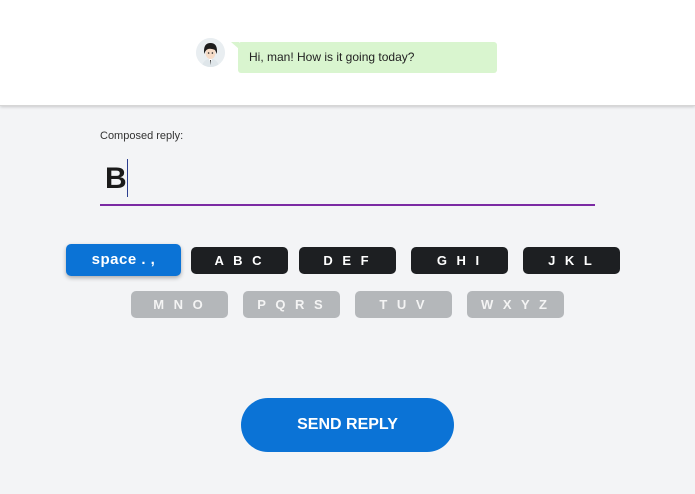 The width and height of the screenshot is (695, 494). I want to click on composed-reply-label: Composed reply:, so click(142, 136).